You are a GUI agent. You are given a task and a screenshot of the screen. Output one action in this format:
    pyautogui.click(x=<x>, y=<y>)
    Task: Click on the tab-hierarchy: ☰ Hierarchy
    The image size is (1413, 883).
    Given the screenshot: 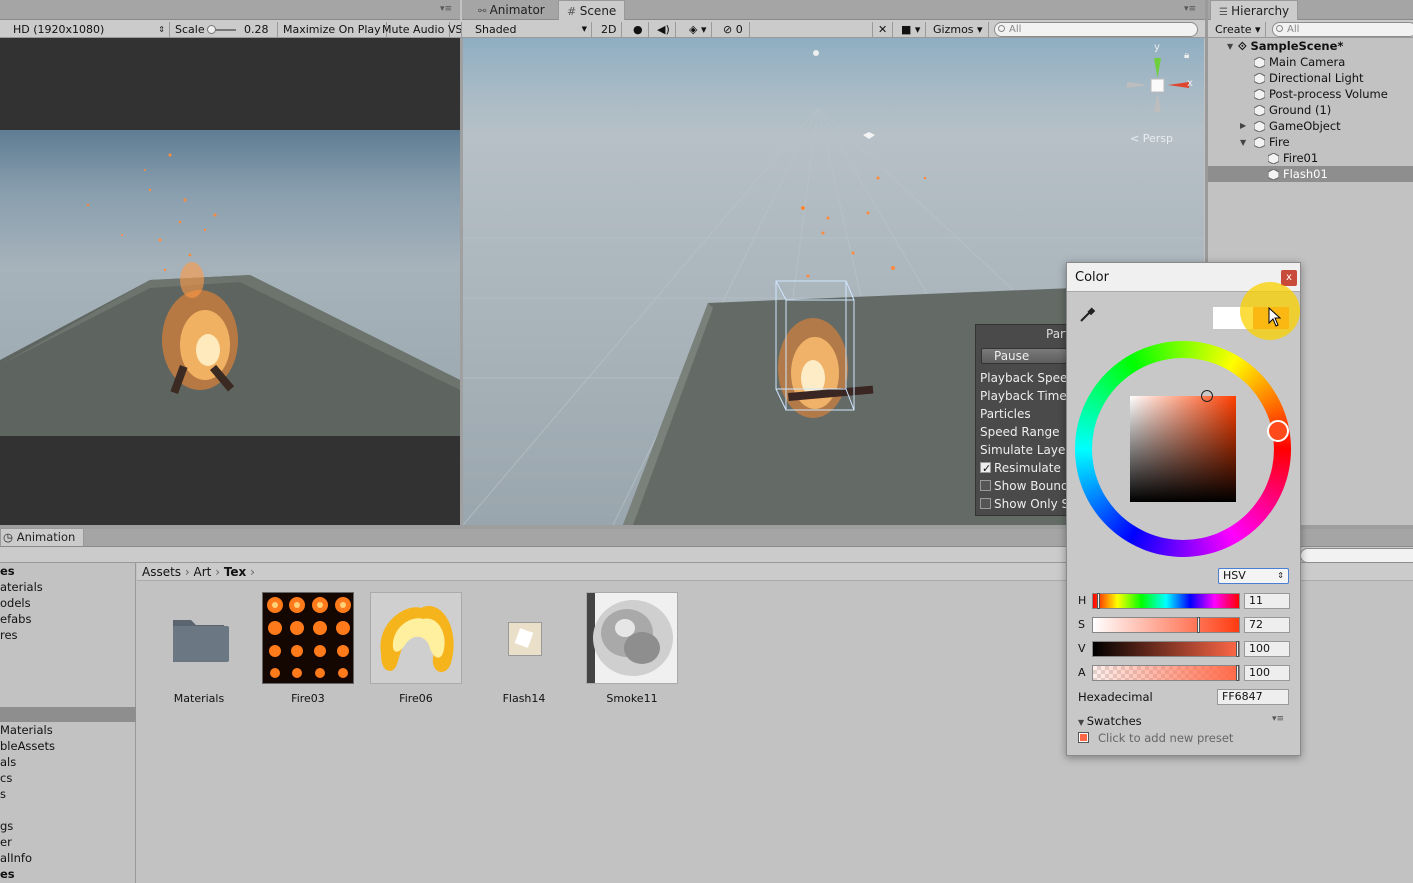 What is the action you would take?
    pyautogui.click(x=1254, y=10)
    